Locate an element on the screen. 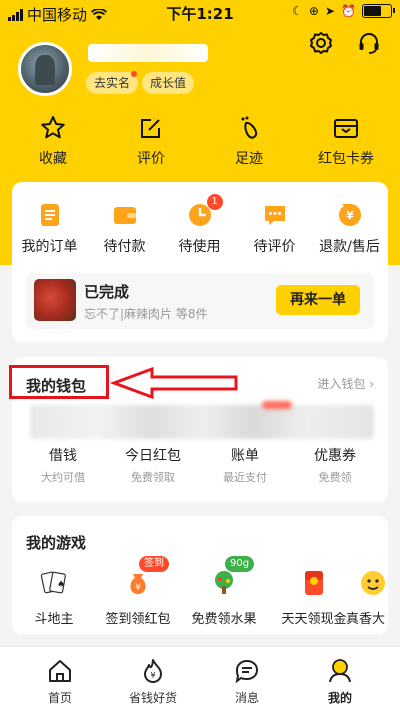 The height and width of the screenshot is (710, 400). bill-label: 账单 is located at coordinates (245, 456).